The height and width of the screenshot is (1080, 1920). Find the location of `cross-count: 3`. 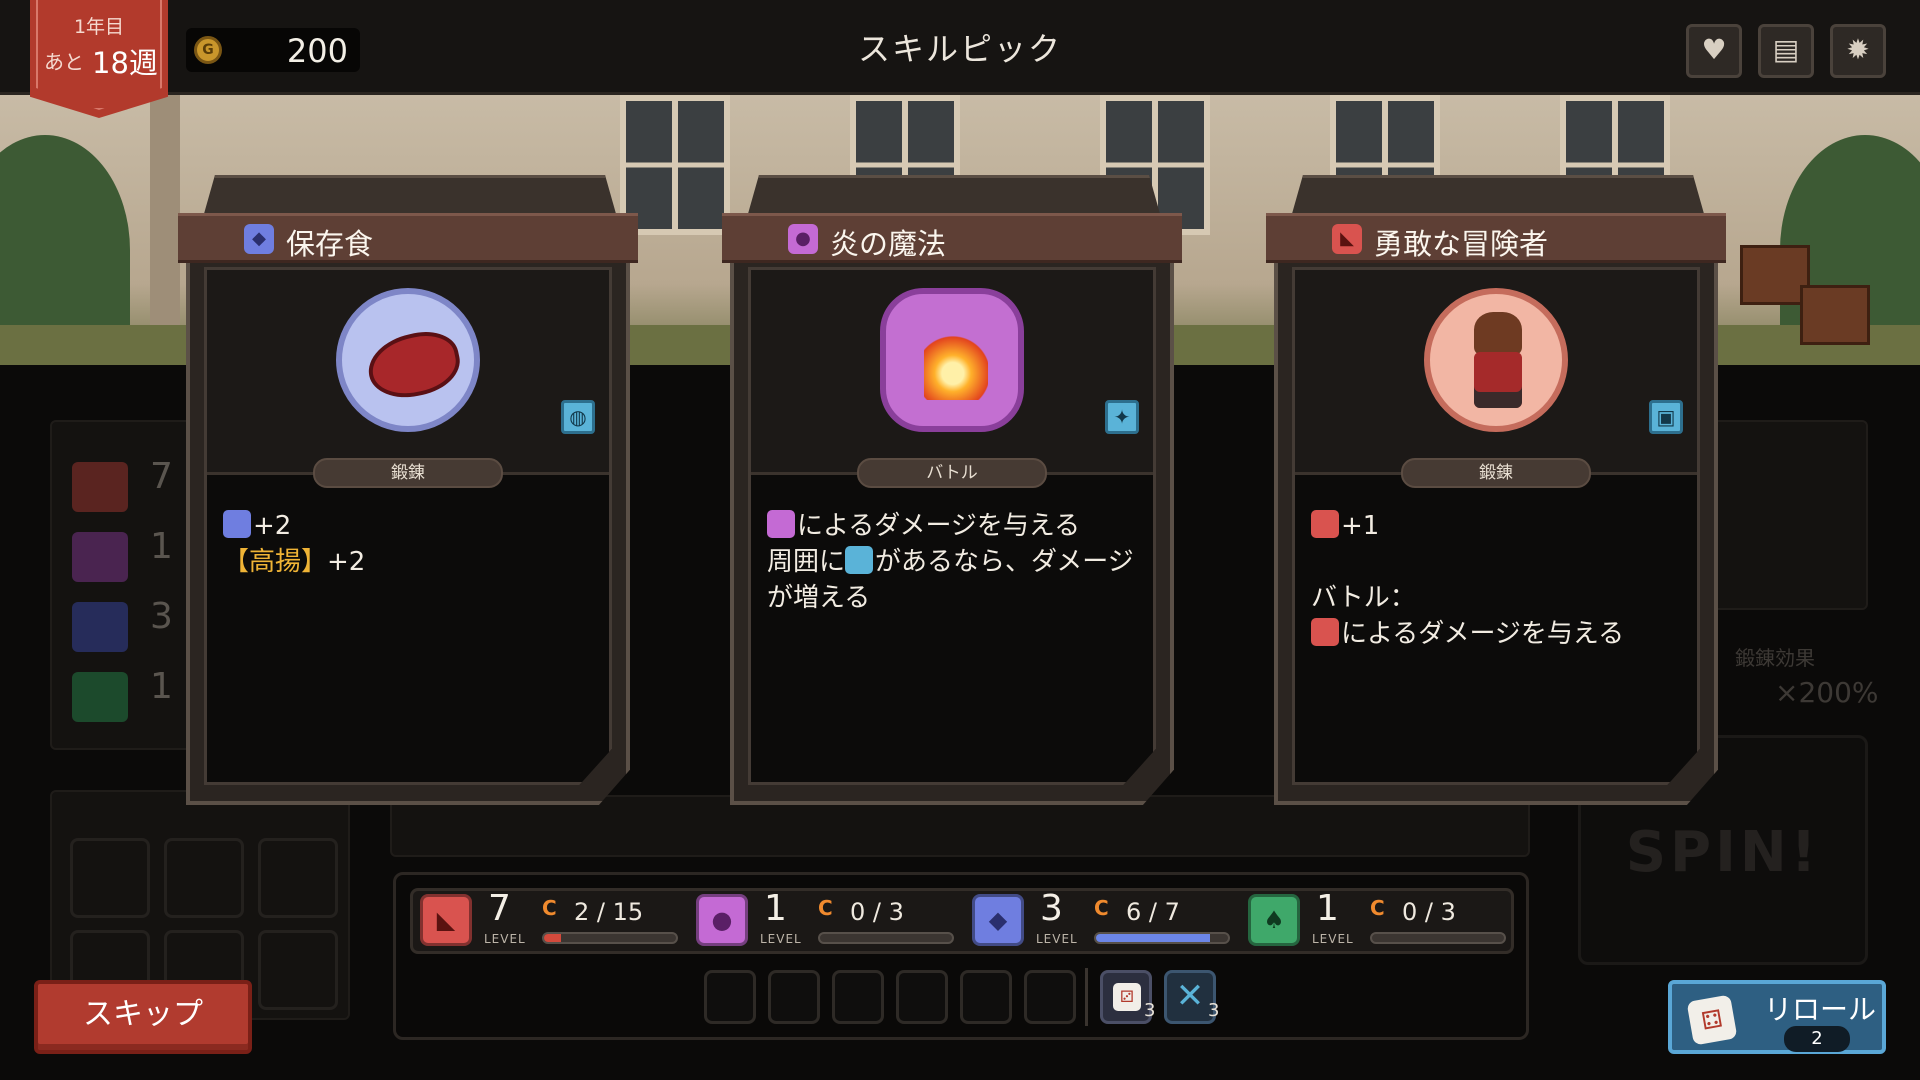

cross-count: 3 is located at coordinates (1214, 1010).